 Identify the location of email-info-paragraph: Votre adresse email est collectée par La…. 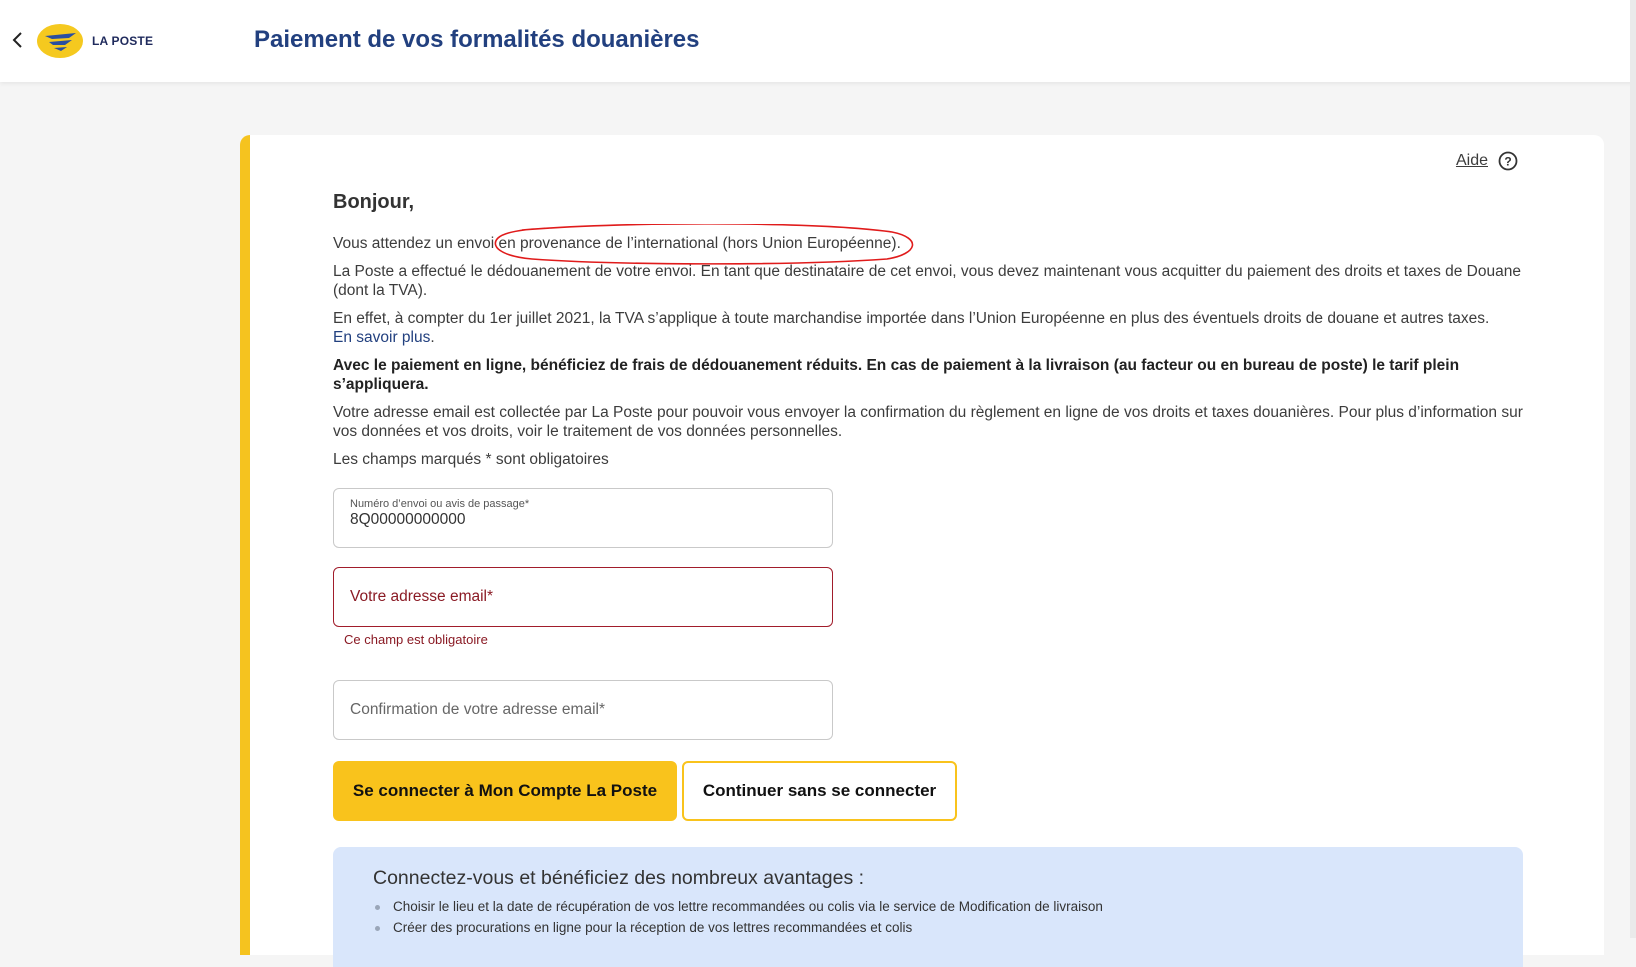
(928, 422).